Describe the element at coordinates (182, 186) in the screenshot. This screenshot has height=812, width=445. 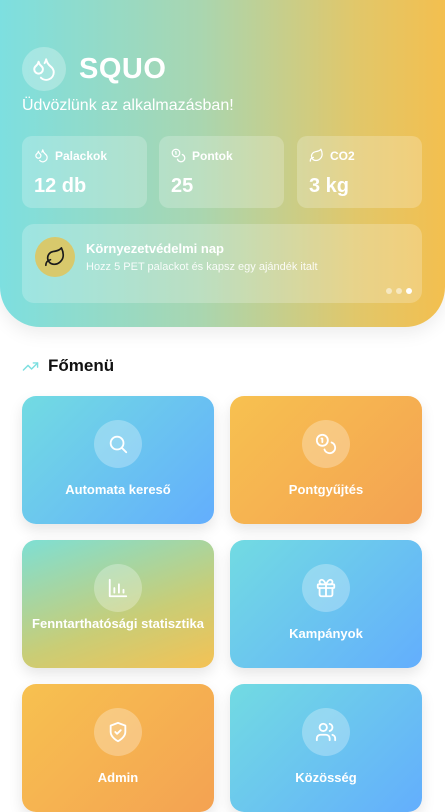
I see `stat-value: 25` at that location.